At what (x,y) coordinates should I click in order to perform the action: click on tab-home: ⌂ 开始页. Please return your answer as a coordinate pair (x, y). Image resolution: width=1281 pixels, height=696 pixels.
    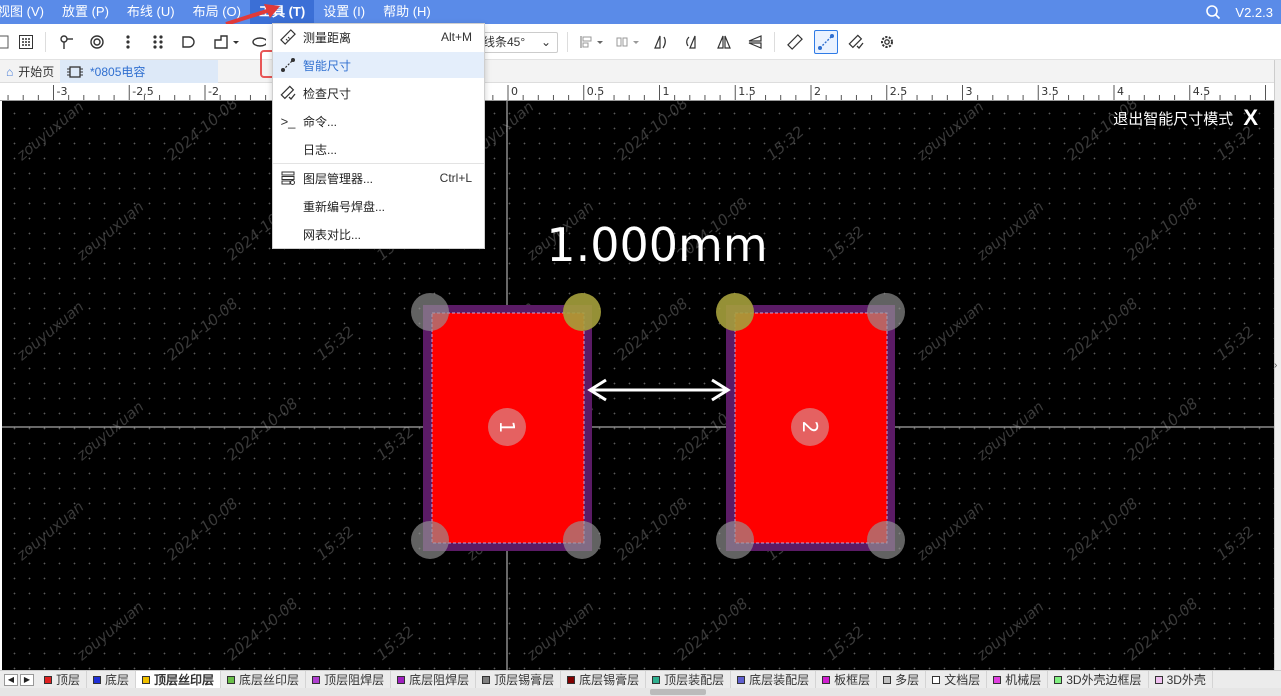
    Looking at the image, I should click on (30, 71).